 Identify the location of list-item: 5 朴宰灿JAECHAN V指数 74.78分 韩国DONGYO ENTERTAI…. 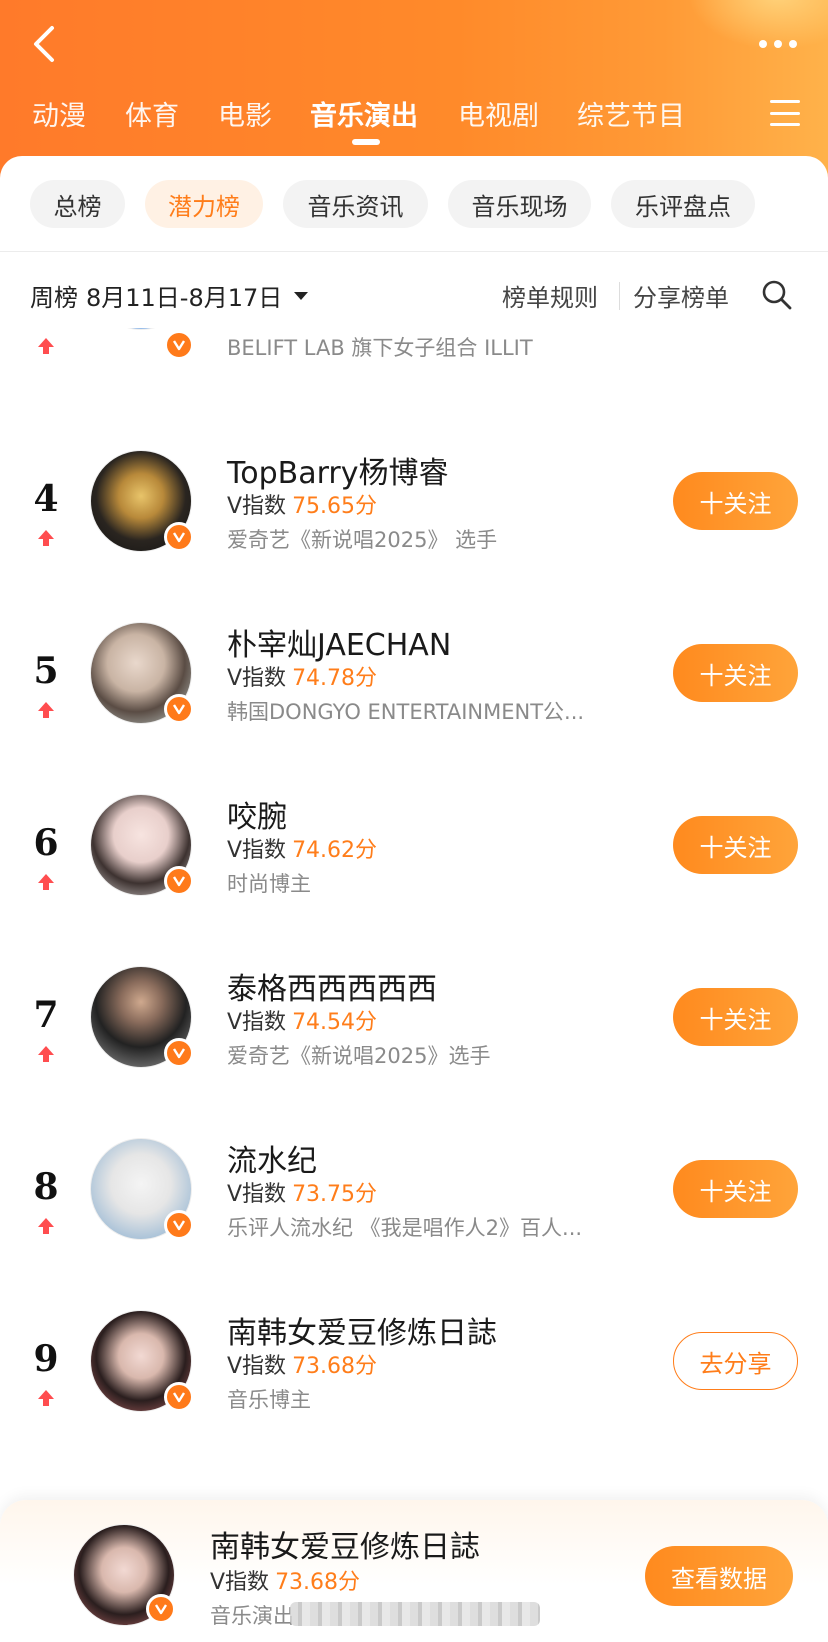
(414, 712).